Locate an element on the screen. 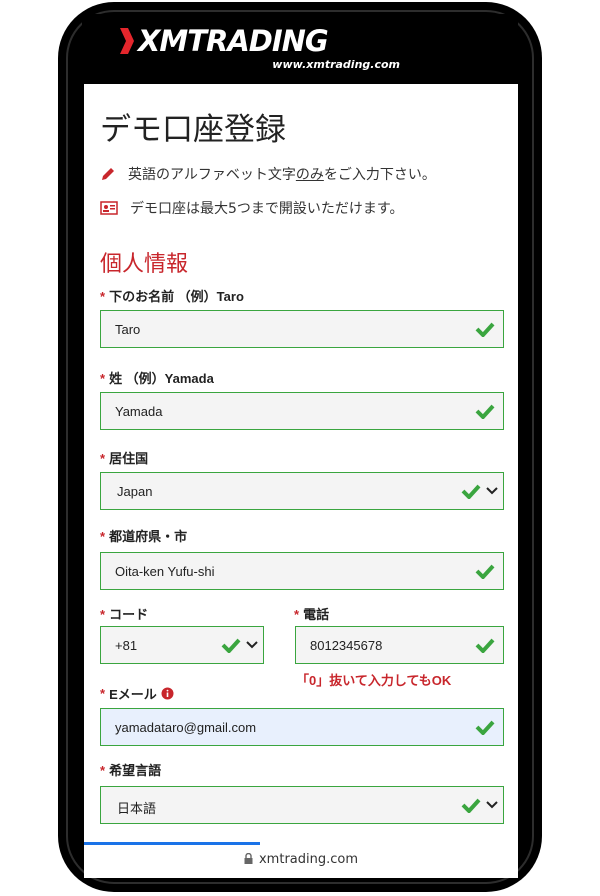  phone-field: 8012345678 is located at coordinates (399, 645).